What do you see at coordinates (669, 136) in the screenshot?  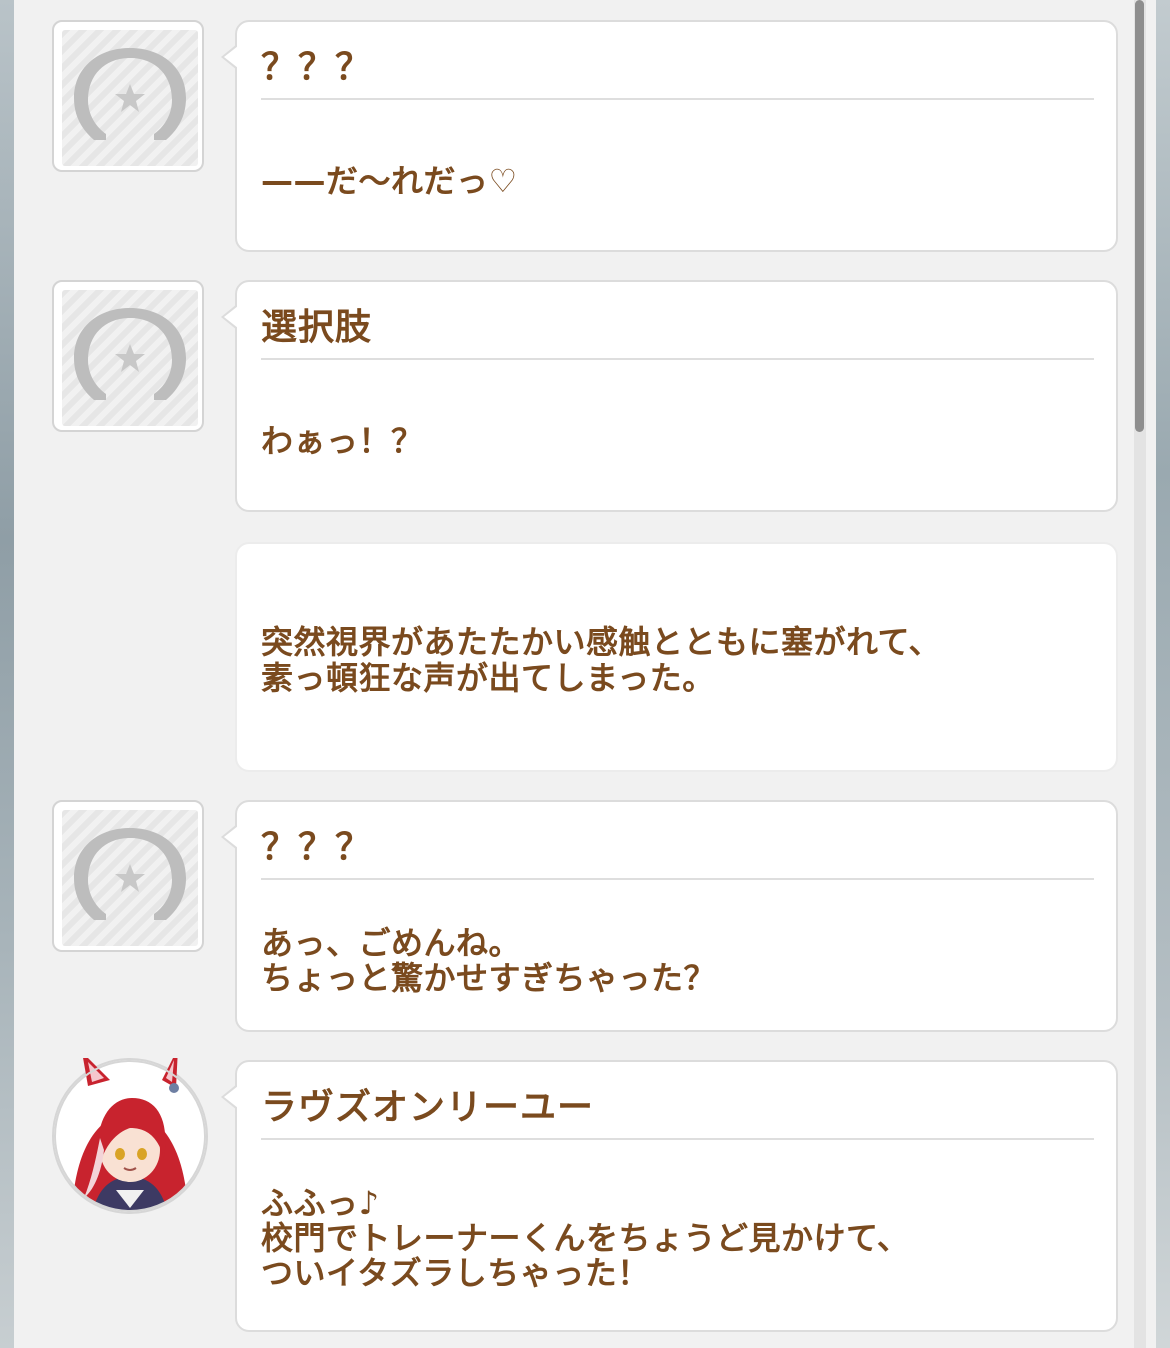 I see `message-bubble: ？？？ ——だ～れだっ♡` at bounding box center [669, 136].